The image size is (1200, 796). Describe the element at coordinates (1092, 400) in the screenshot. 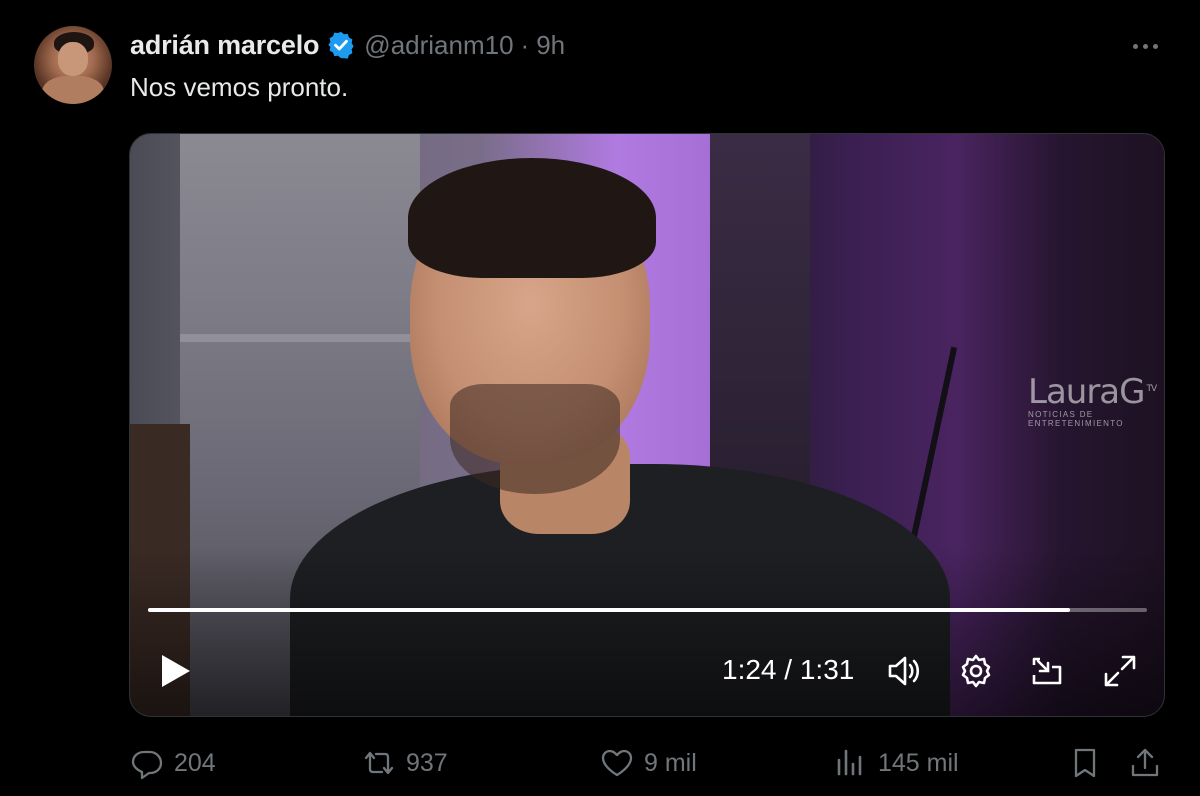

I see `video-watermark: LauraG TV NOTICIAS DE ENTRETENIMIENTO` at that location.